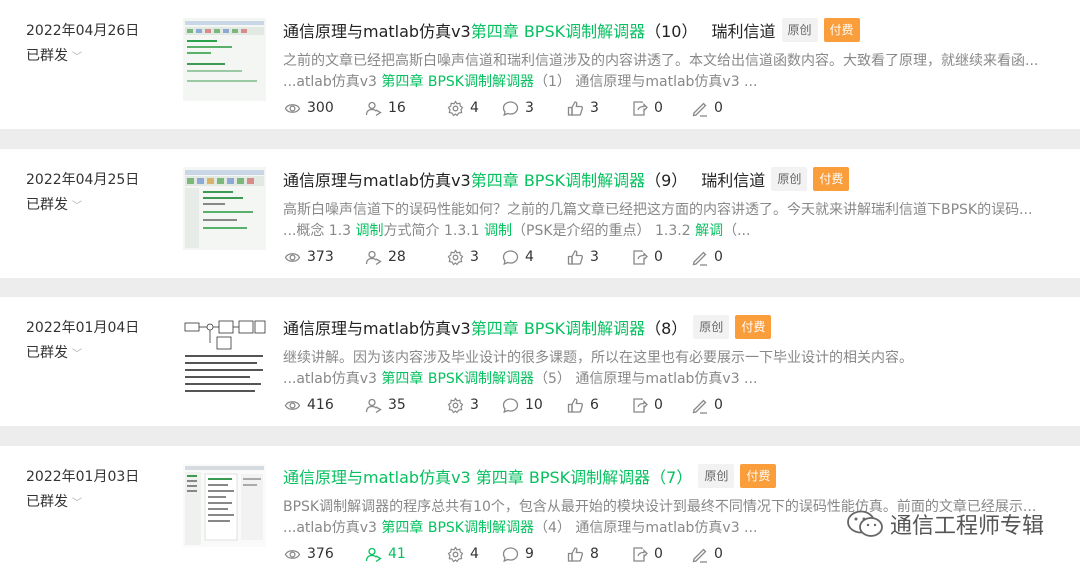 The height and width of the screenshot is (573, 1080). What do you see at coordinates (666, 328) in the screenshot?
I see `title-segment: （8）` at bounding box center [666, 328].